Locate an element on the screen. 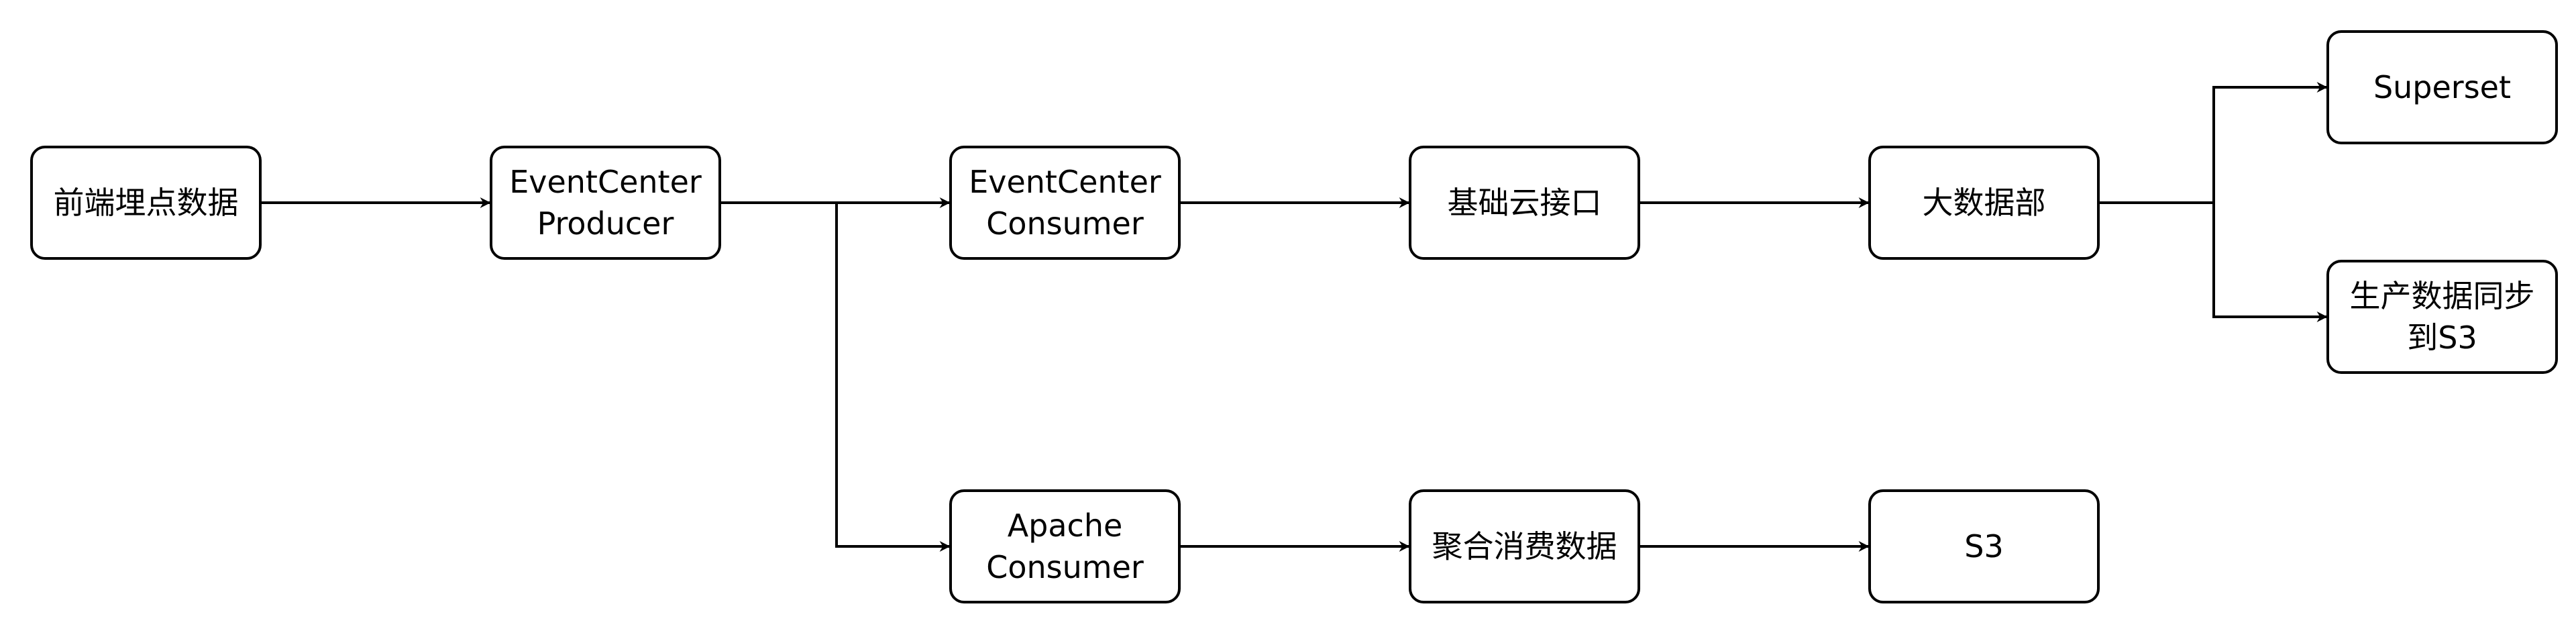 The width and height of the screenshot is (2576, 635). edge-bigdata-to-superset is located at coordinates (2214, 143).